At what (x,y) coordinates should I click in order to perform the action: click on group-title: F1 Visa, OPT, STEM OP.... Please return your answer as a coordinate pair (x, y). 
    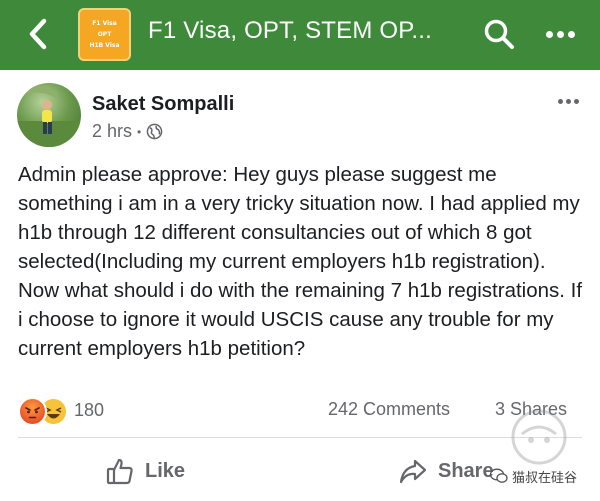
    Looking at the image, I should click on (308, 31).